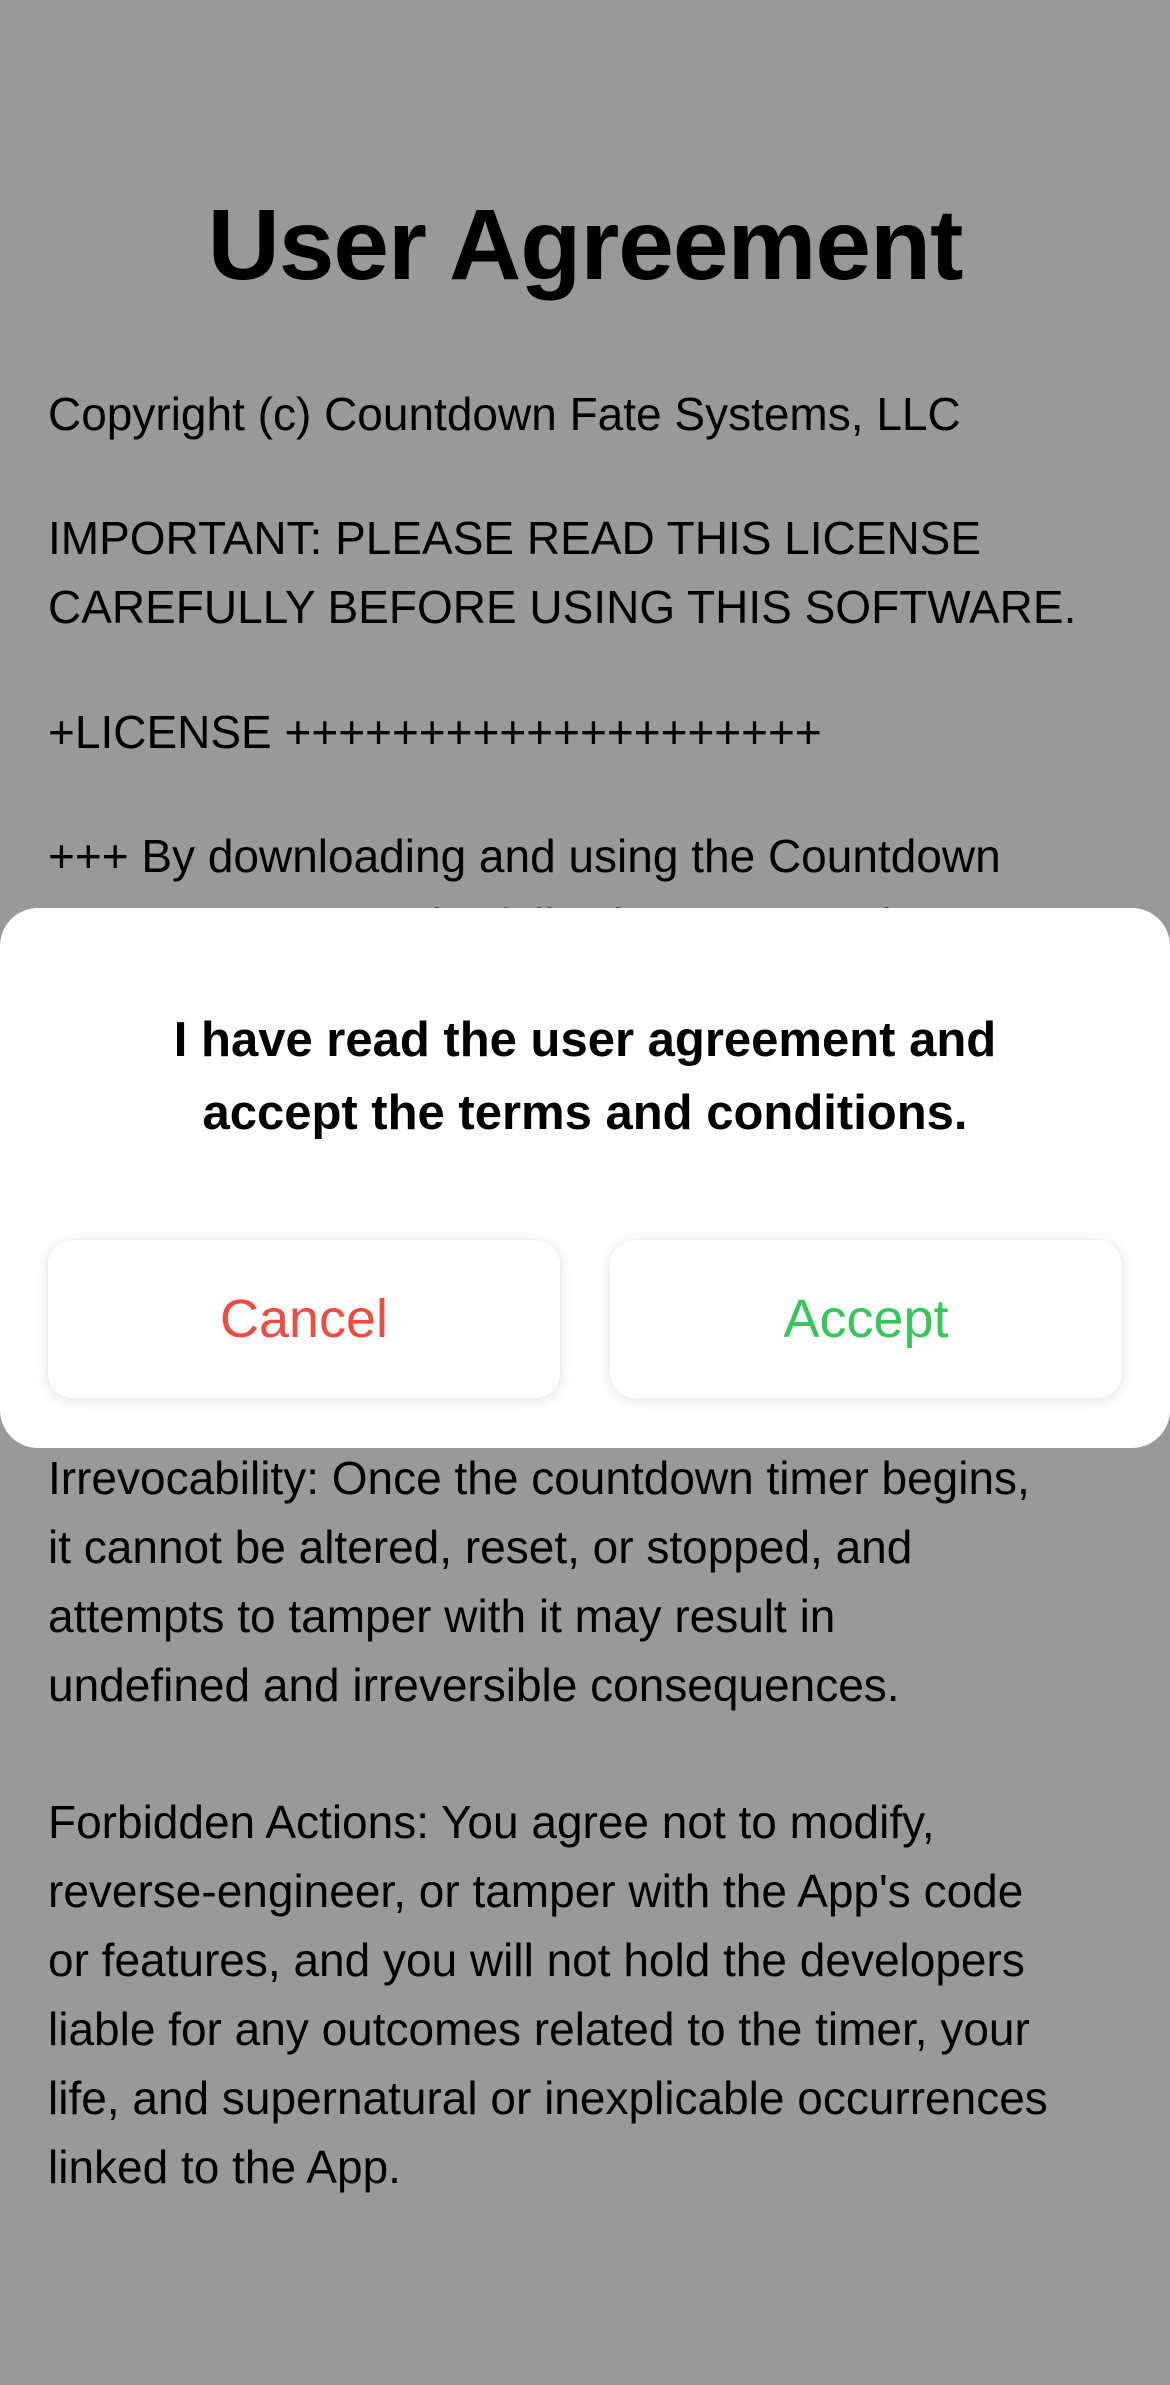 The height and width of the screenshot is (2385, 1170). What do you see at coordinates (304, 1319) in the screenshot?
I see `cancel-button: Cancel` at bounding box center [304, 1319].